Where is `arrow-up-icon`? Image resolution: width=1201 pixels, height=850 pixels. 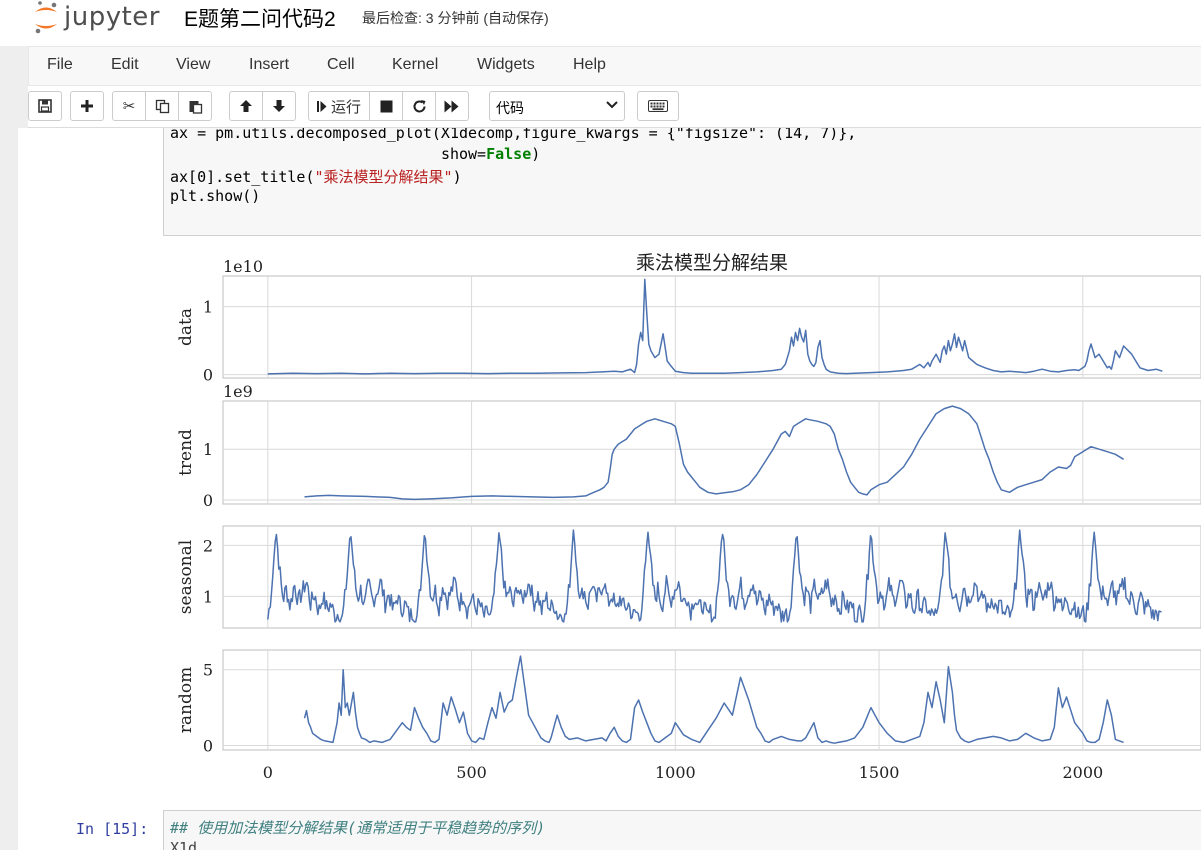
arrow-up-icon is located at coordinates (246, 106).